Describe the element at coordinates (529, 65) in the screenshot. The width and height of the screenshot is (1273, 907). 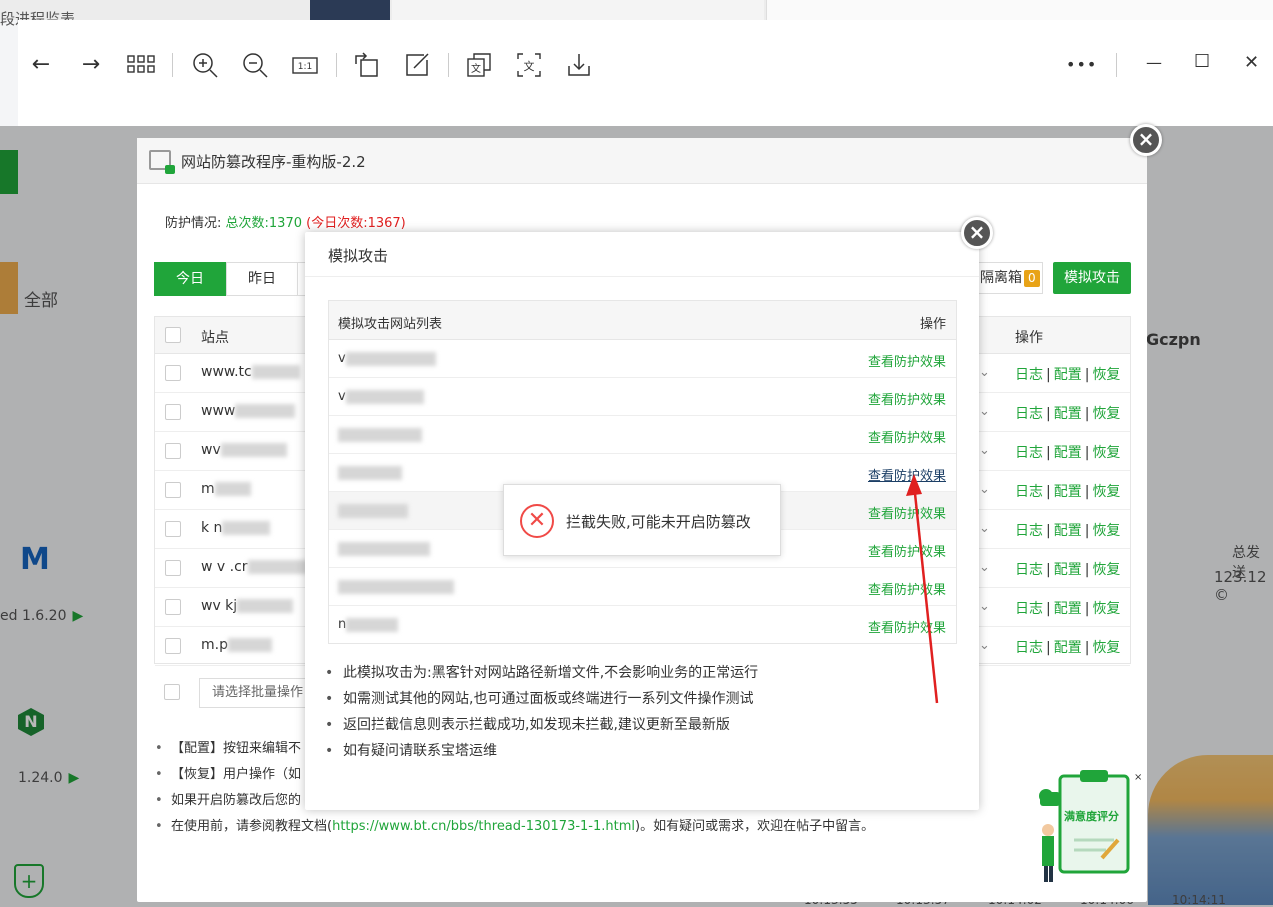
I see `extract-text-icon: 文` at that location.